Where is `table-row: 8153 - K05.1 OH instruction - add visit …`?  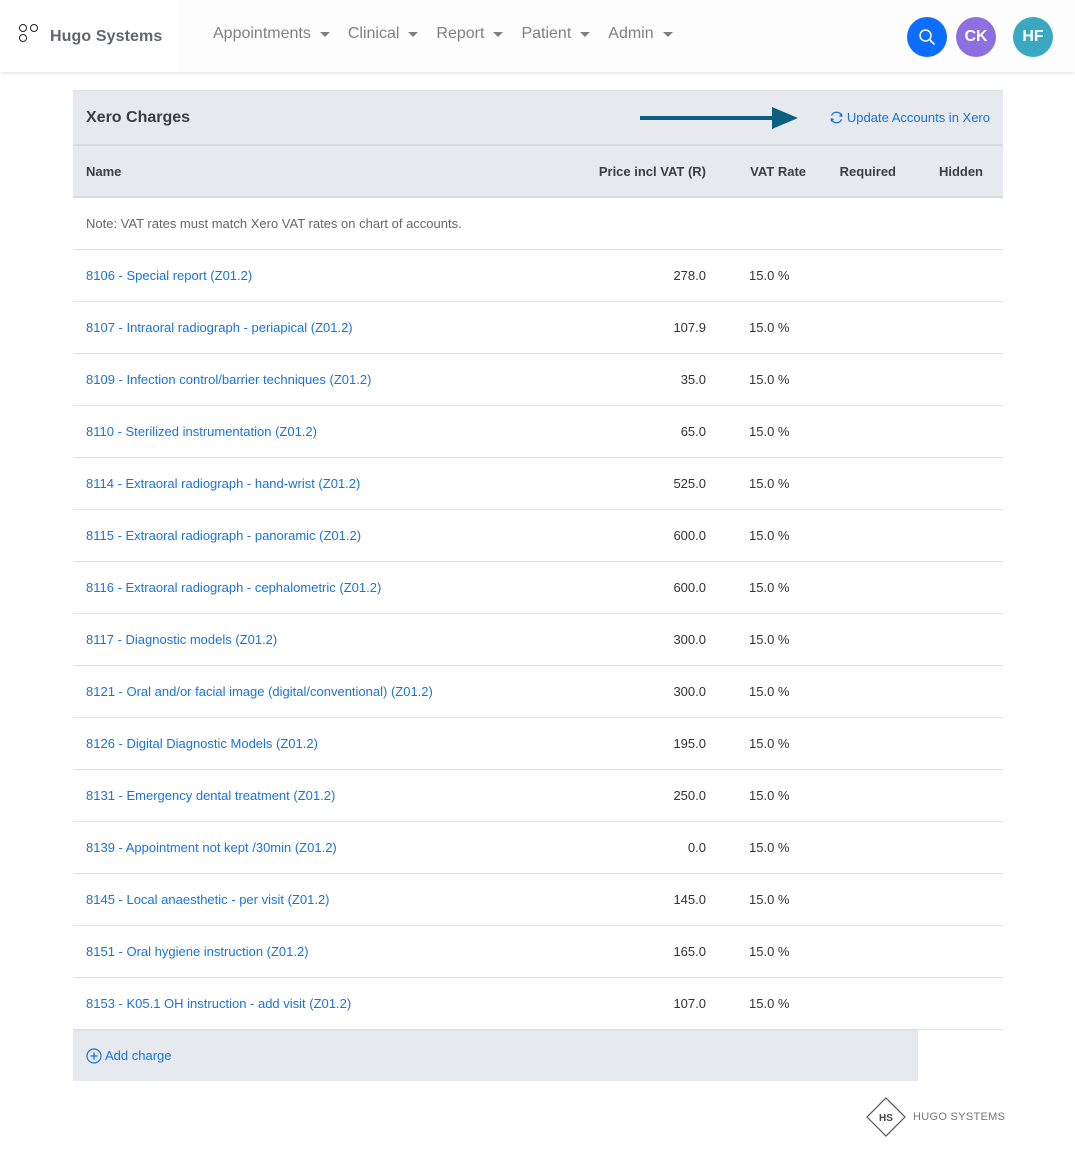
table-row: 8153 - K05.1 OH instruction - add visit … is located at coordinates (538, 1003).